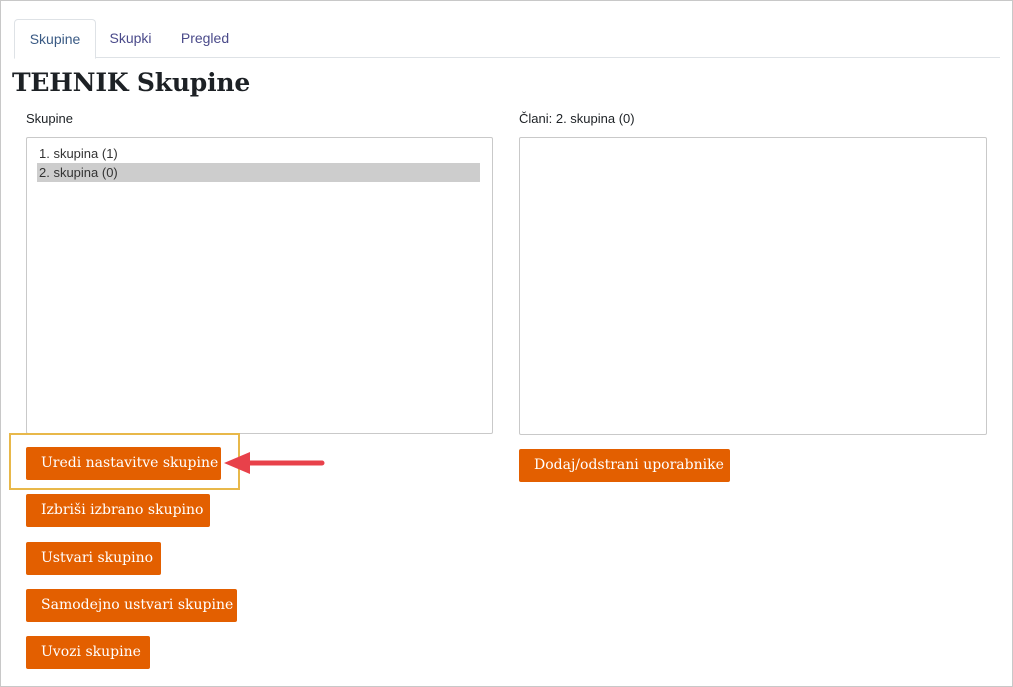 The image size is (1013, 687). I want to click on red-arrow-icon, so click(274, 463).